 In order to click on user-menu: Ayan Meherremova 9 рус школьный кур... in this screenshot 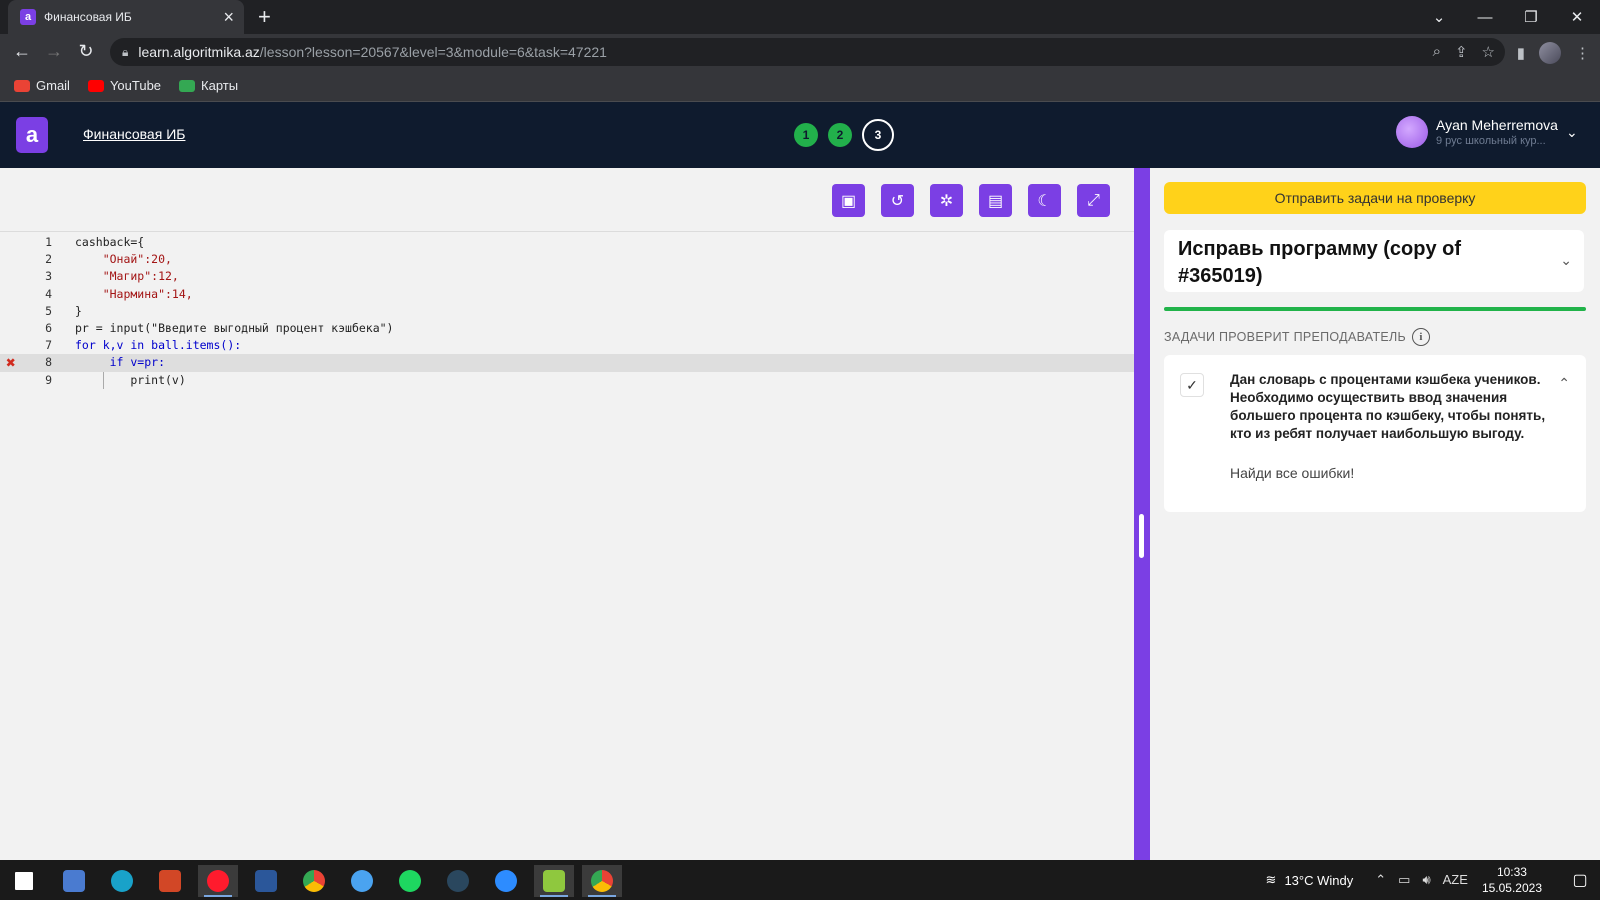, I will do `click(1477, 132)`.